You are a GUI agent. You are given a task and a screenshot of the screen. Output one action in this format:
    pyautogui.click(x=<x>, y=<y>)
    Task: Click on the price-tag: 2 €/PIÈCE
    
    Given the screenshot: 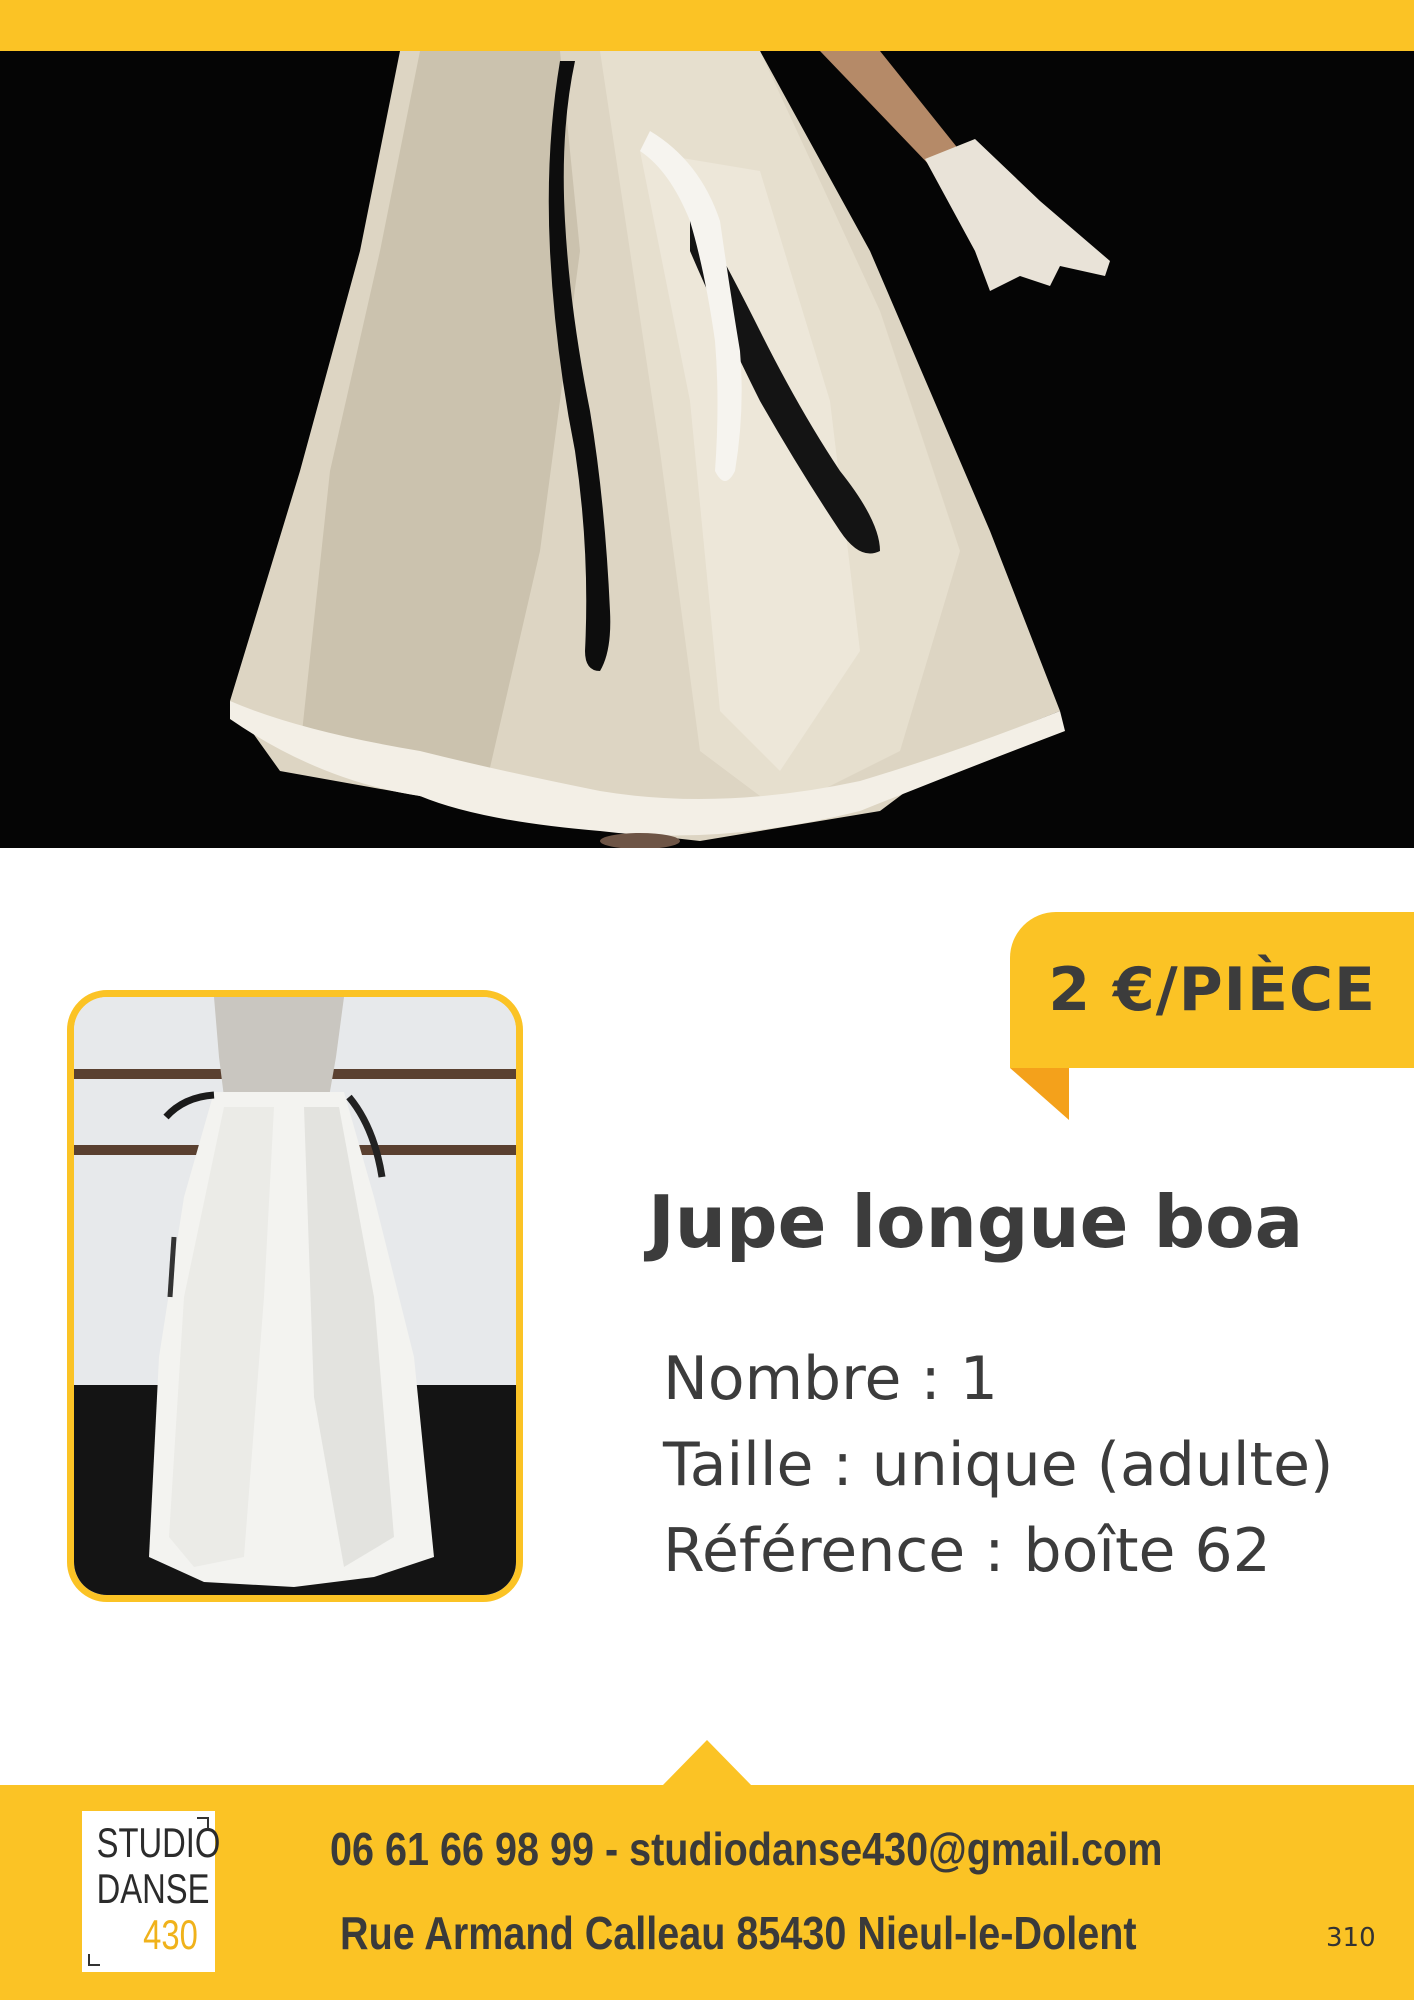 What is the action you would take?
    pyautogui.click(x=1212, y=990)
    